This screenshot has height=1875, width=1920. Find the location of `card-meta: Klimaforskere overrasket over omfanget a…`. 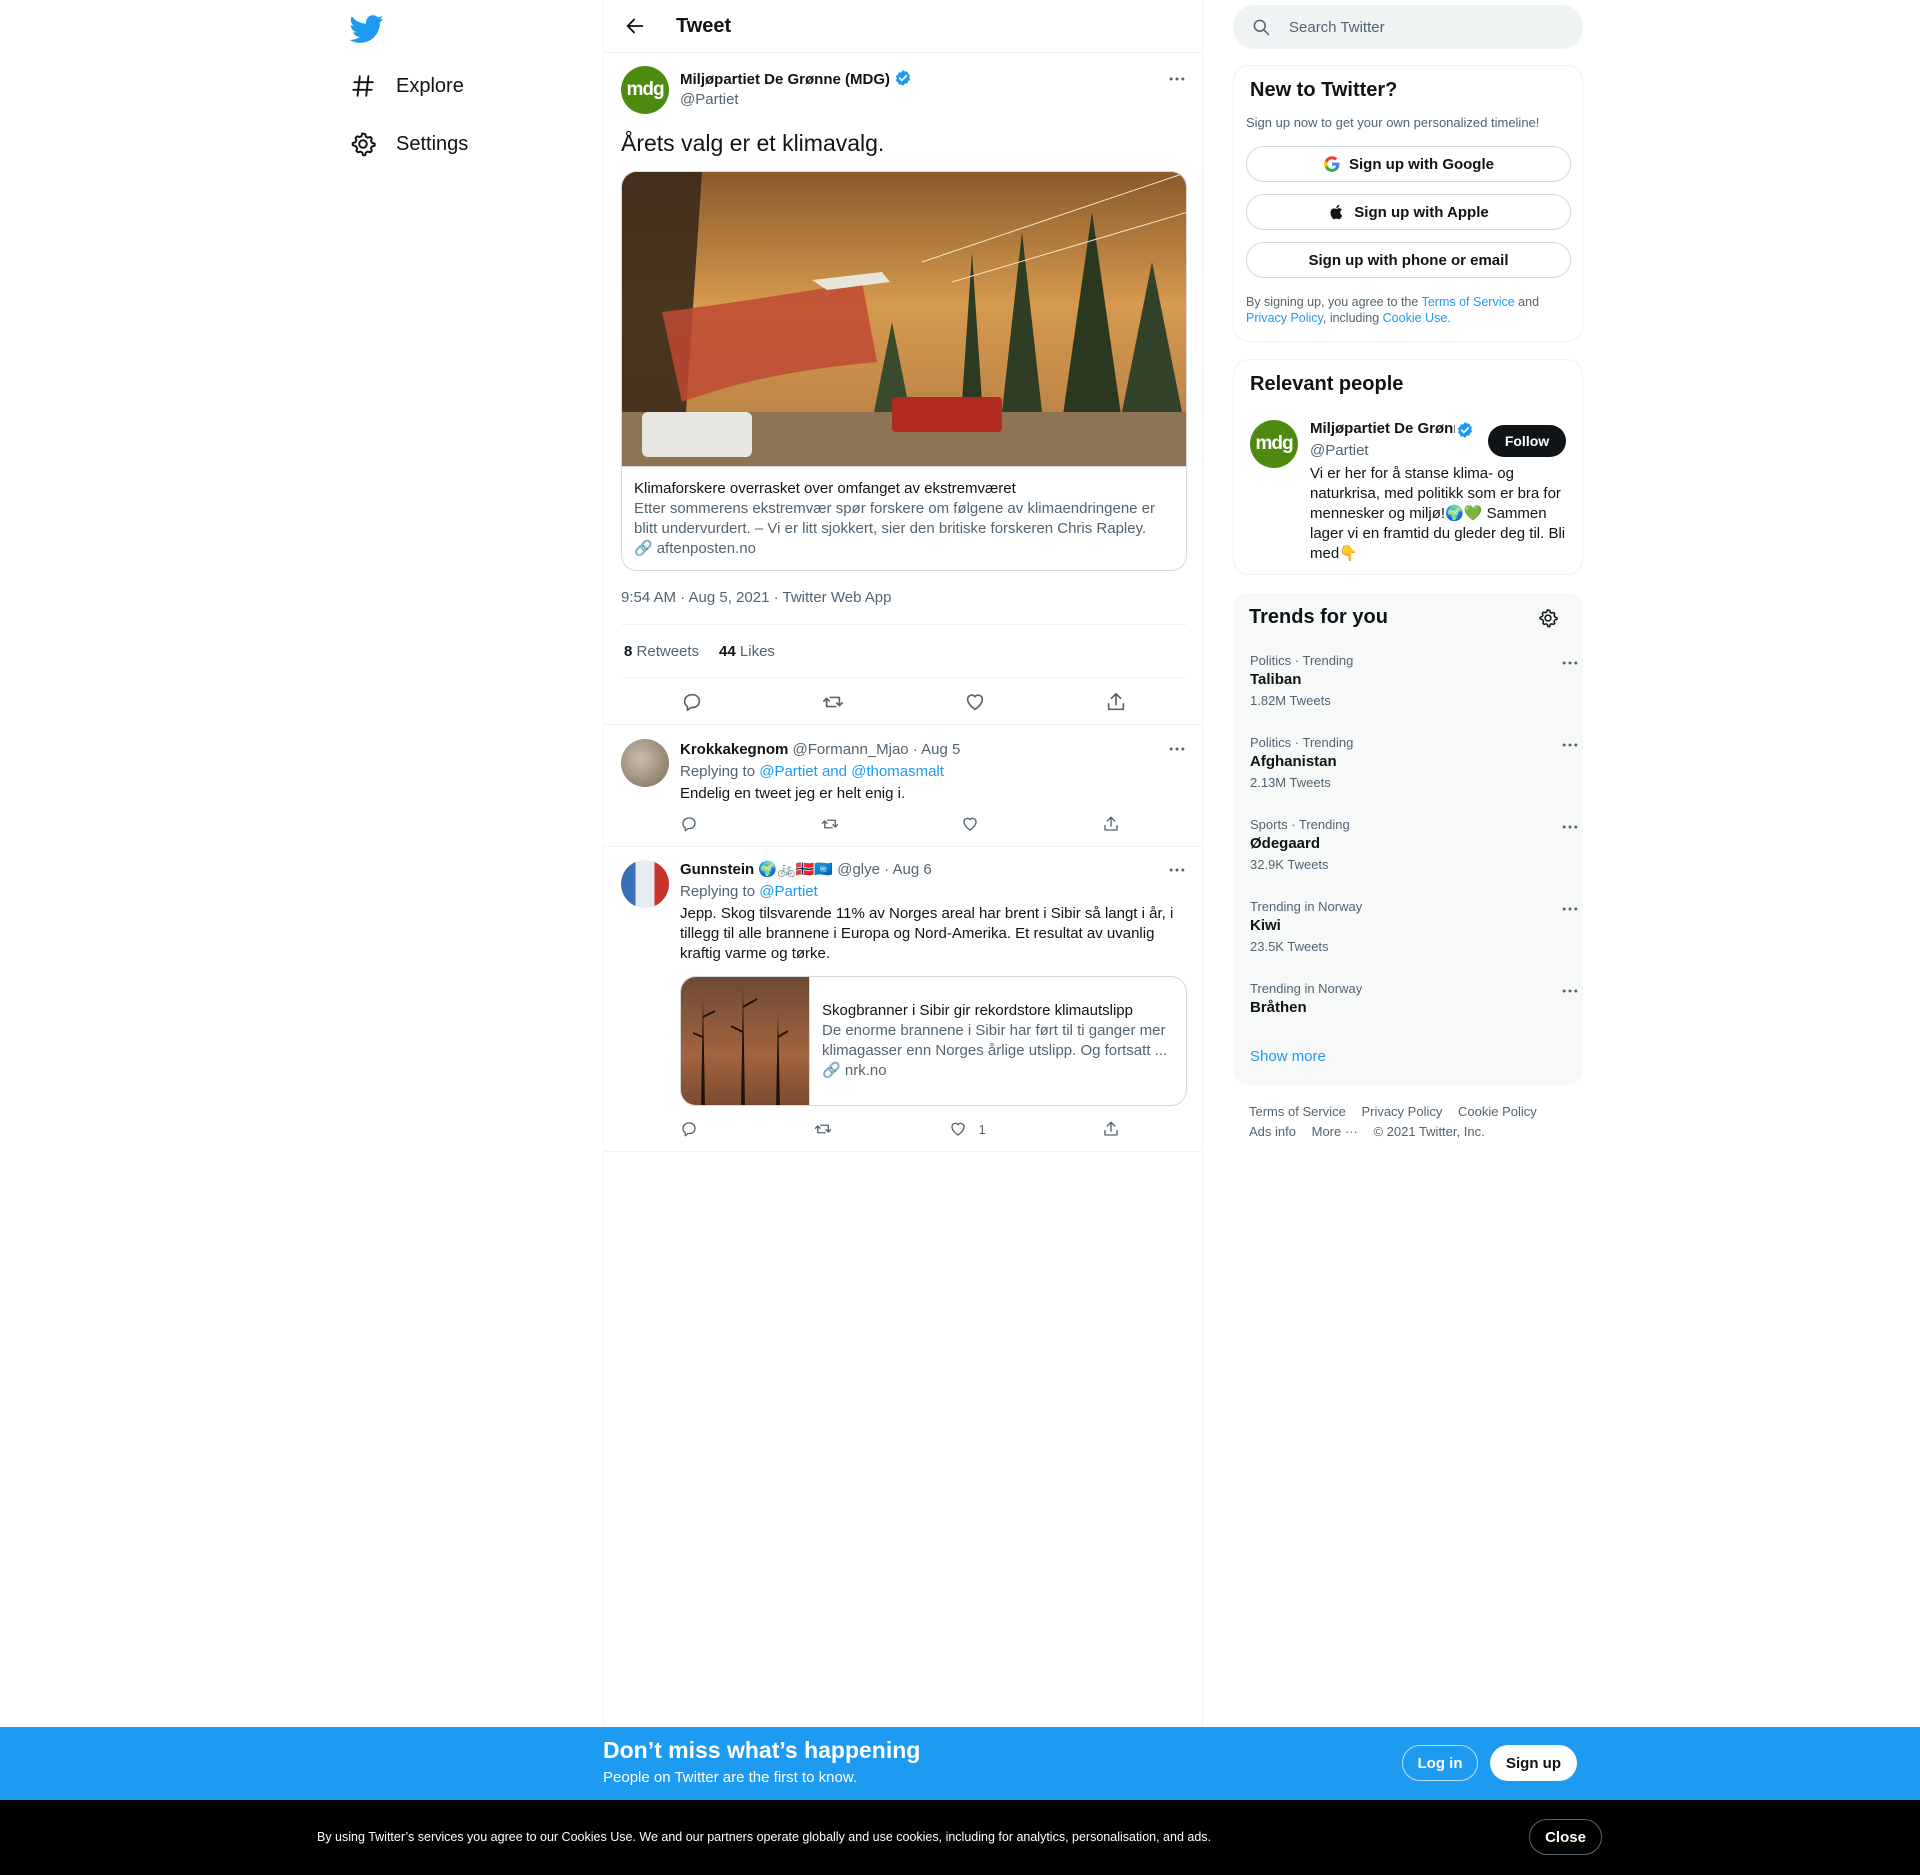

card-meta: Klimaforskere overrasket over omfanget a… is located at coordinates (904, 518).